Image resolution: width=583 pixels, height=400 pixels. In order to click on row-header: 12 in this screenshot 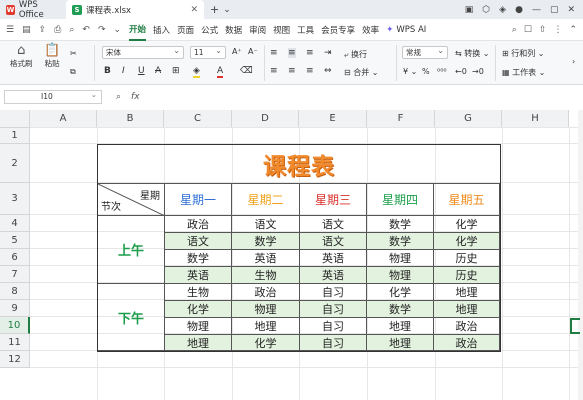, I will do `click(15, 359)`.